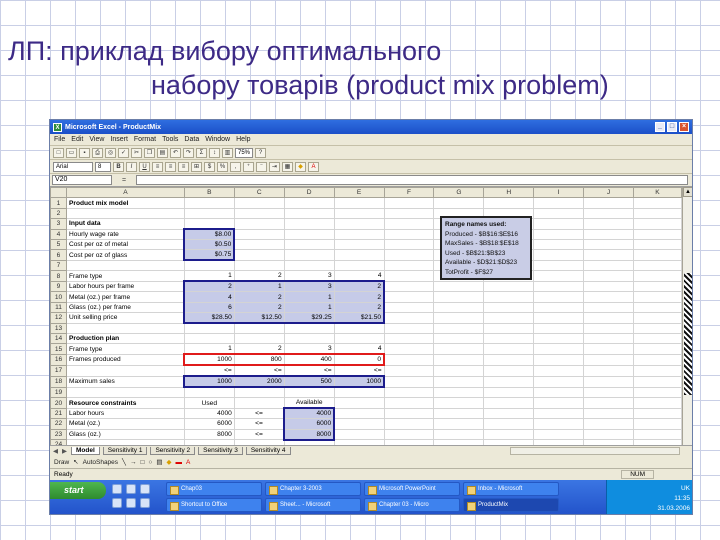  Describe the element at coordinates (61, 462) in the screenshot. I see `draw-menu: Draw` at that location.